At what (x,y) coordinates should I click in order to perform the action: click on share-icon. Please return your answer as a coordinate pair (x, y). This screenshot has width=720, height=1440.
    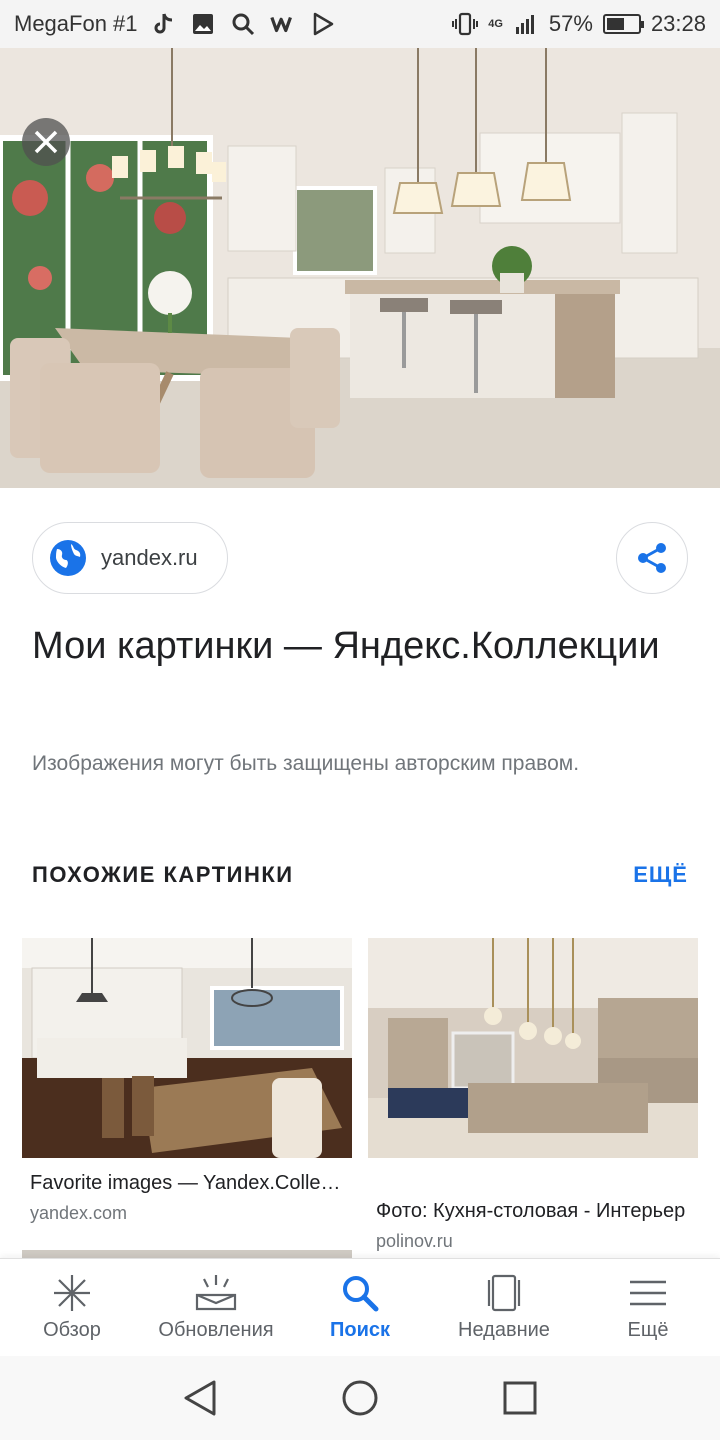
    Looking at the image, I should click on (652, 558).